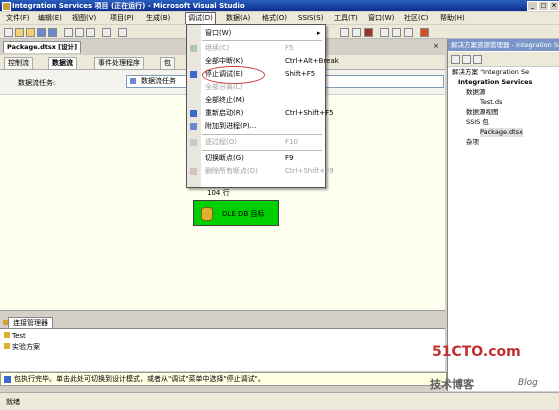 Image resolution: width=559 pixels, height=410 pixels. I want to click on menu-edit: 编辑(E), so click(50, 18).